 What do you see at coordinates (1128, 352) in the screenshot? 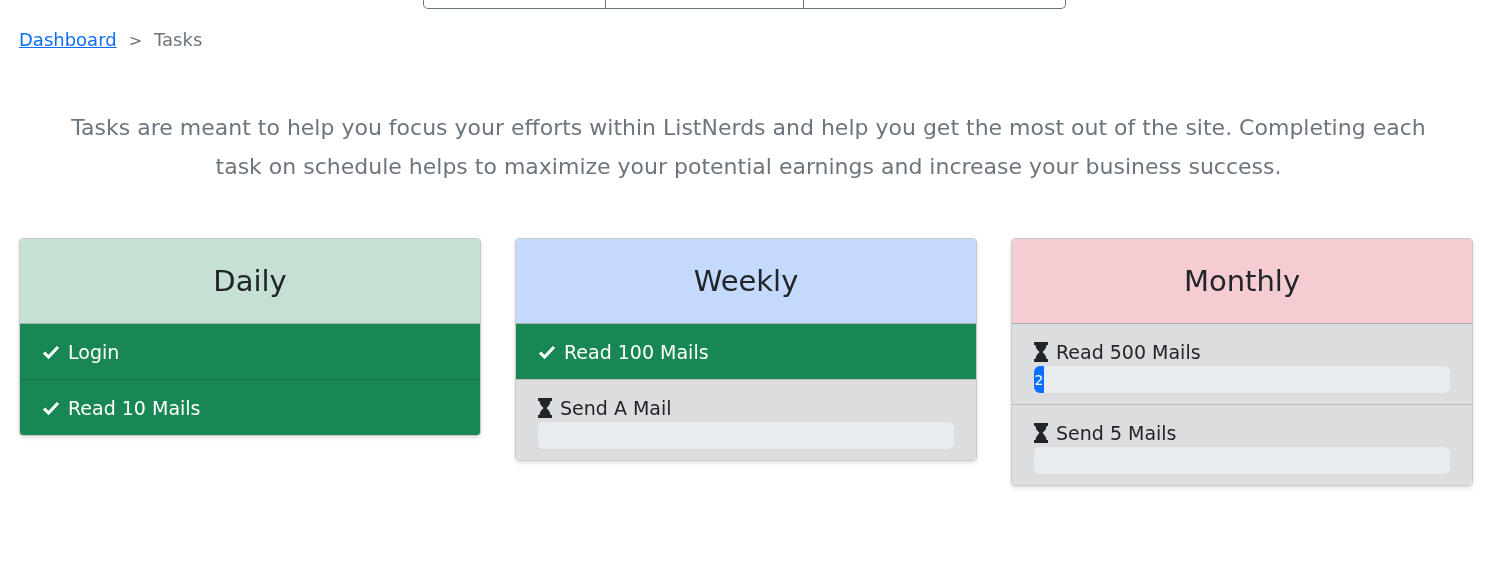
I see `task-label: Read 500 Mails` at bounding box center [1128, 352].